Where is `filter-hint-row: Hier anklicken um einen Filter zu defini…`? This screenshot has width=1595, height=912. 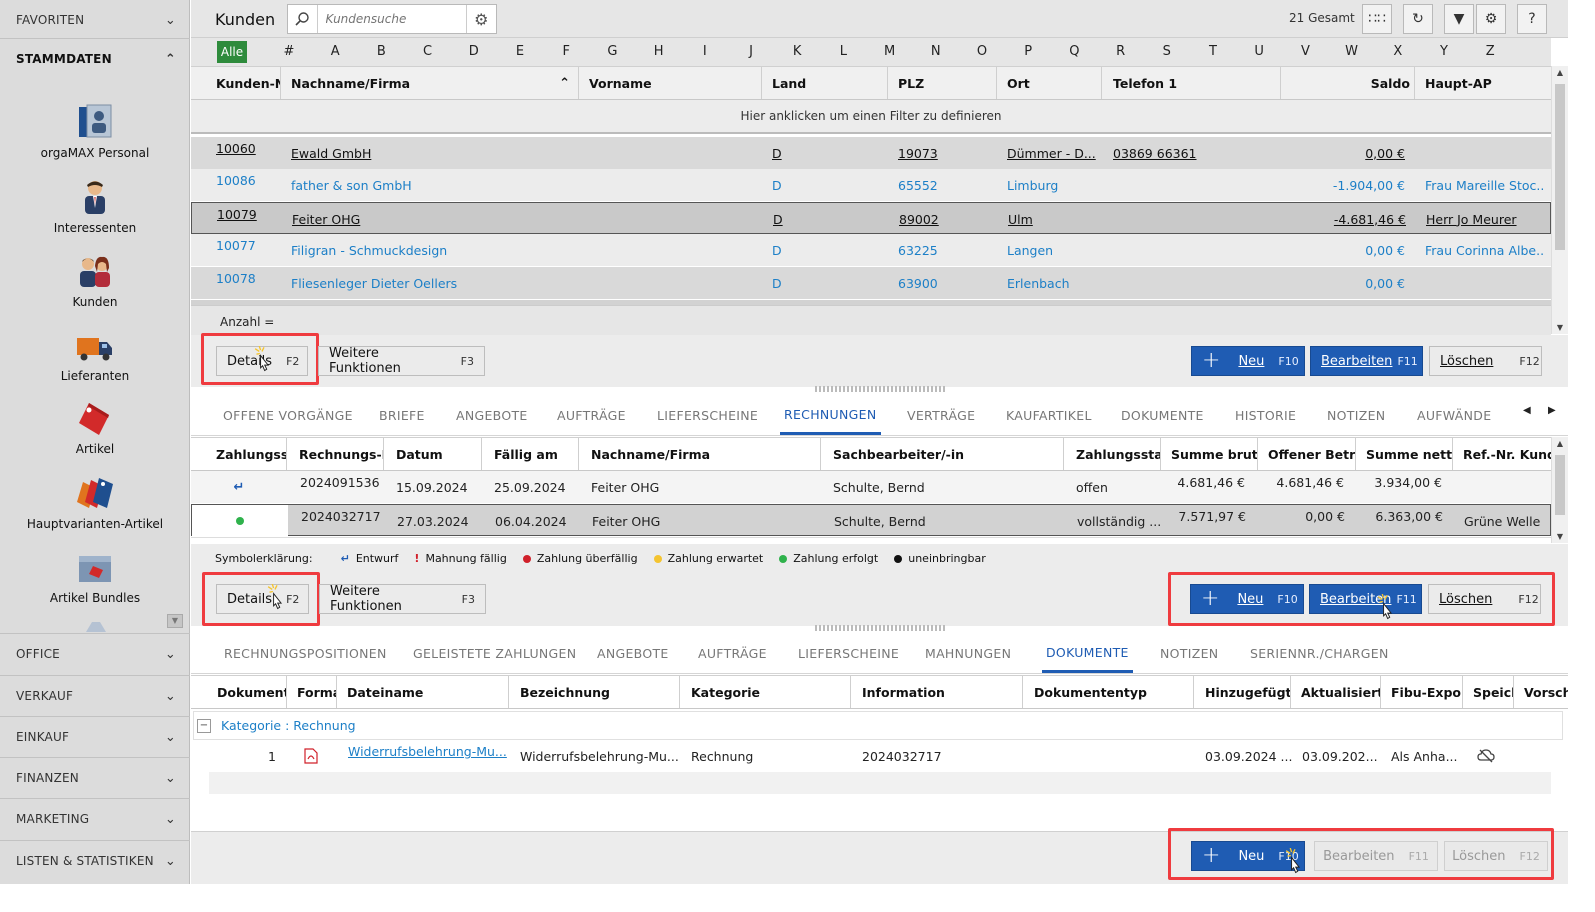
filter-hint-row: Hier anklicken um einen Filter zu defini… is located at coordinates (871, 117).